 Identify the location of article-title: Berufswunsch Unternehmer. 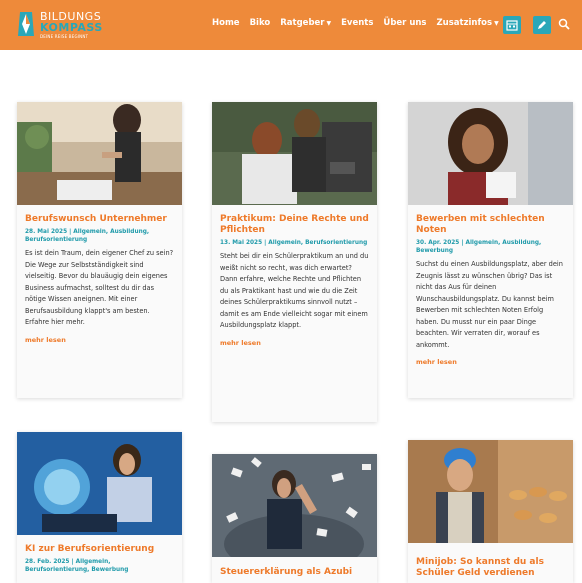
(99, 219).